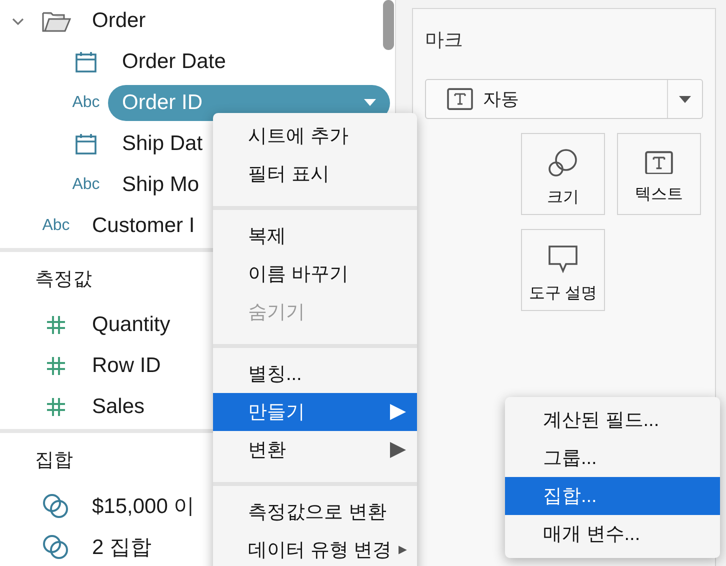  Describe the element at coordinates (501, 99) in the screenshot. I see `mark-type-label: 자동` at that location.